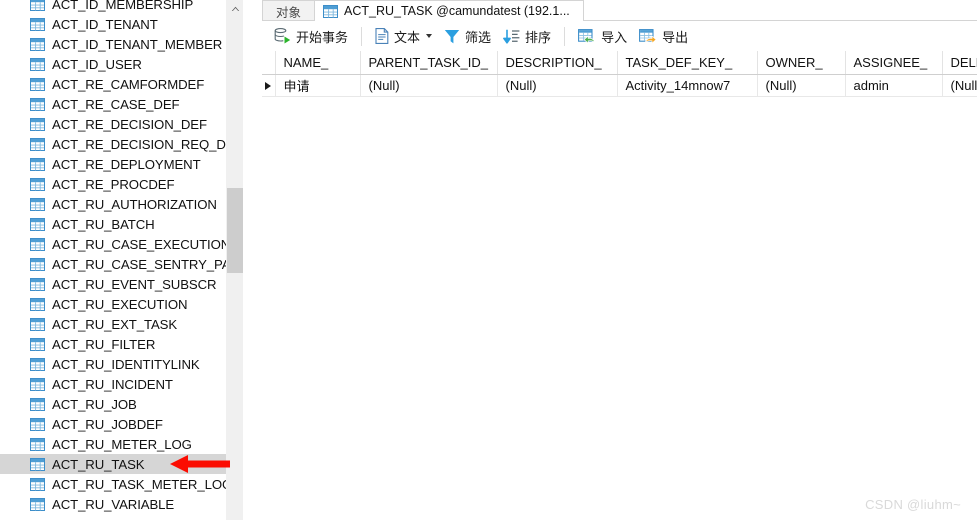 The width and height of the screenshot is (977, 520). I want to click on grid-corner-header, so click(269, 63).